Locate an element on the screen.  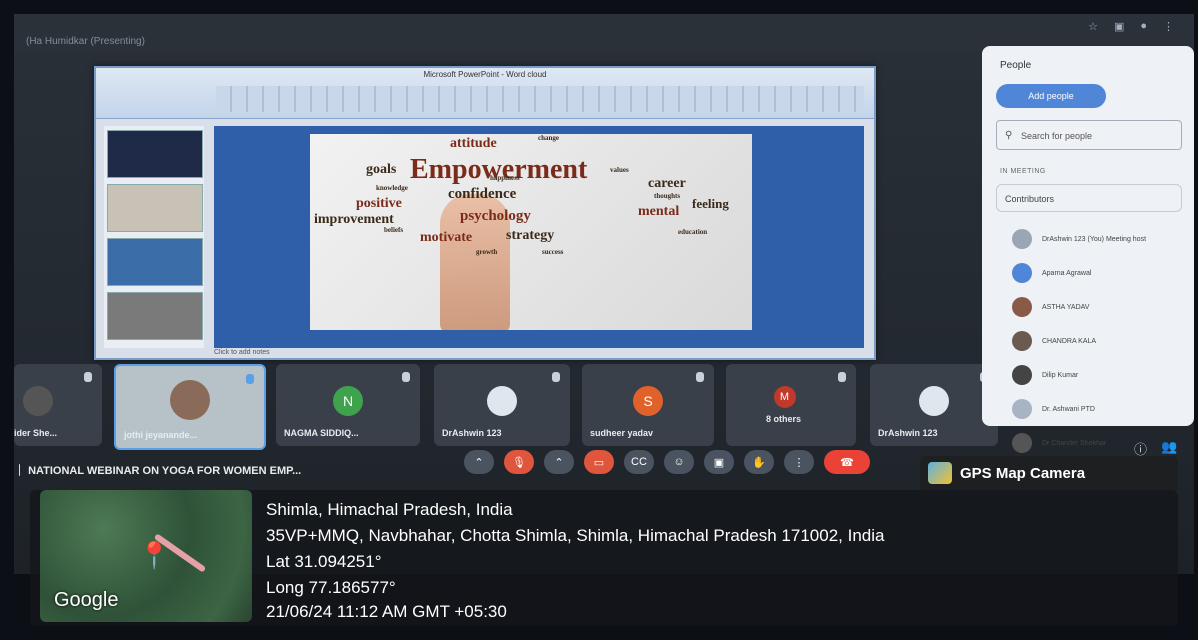
word: knowledge is located at coordinates (392, 188).